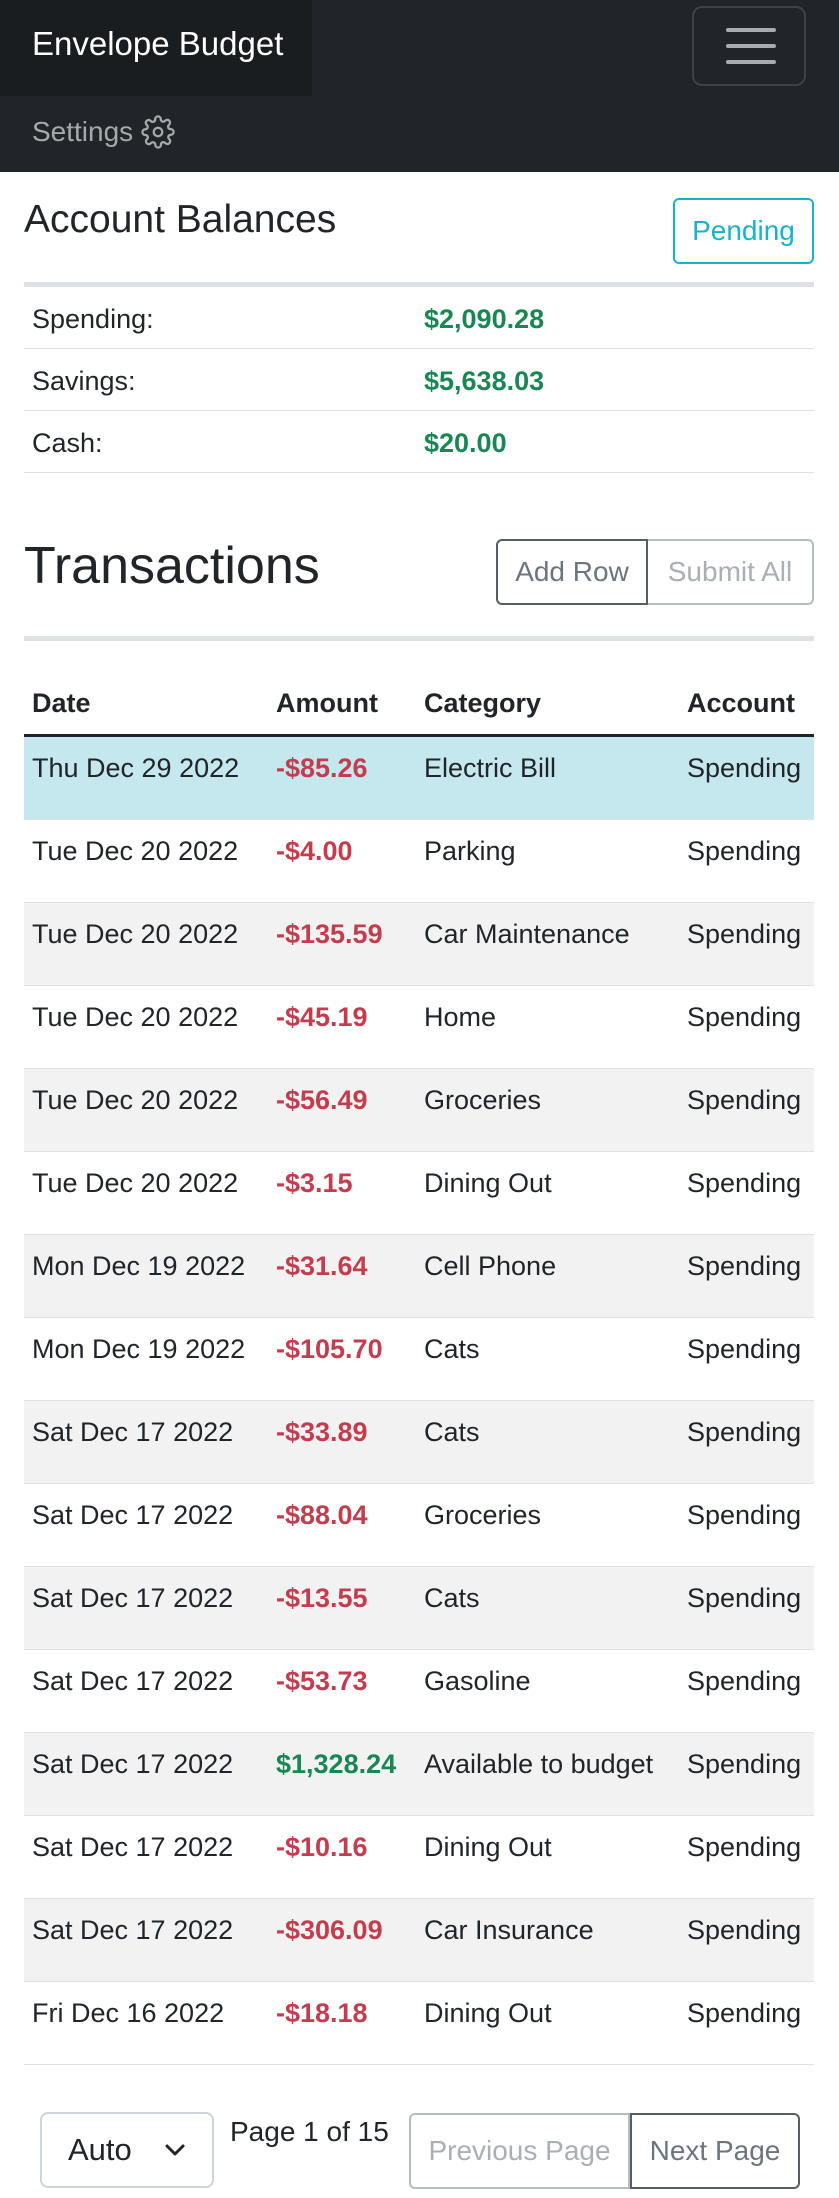 Image resolution: width=839 pixels, height=2198 pixels. Describe the element at coordinates (490, 1266) in the screenshot. I see `cell-category: Cell Phone` at that location.